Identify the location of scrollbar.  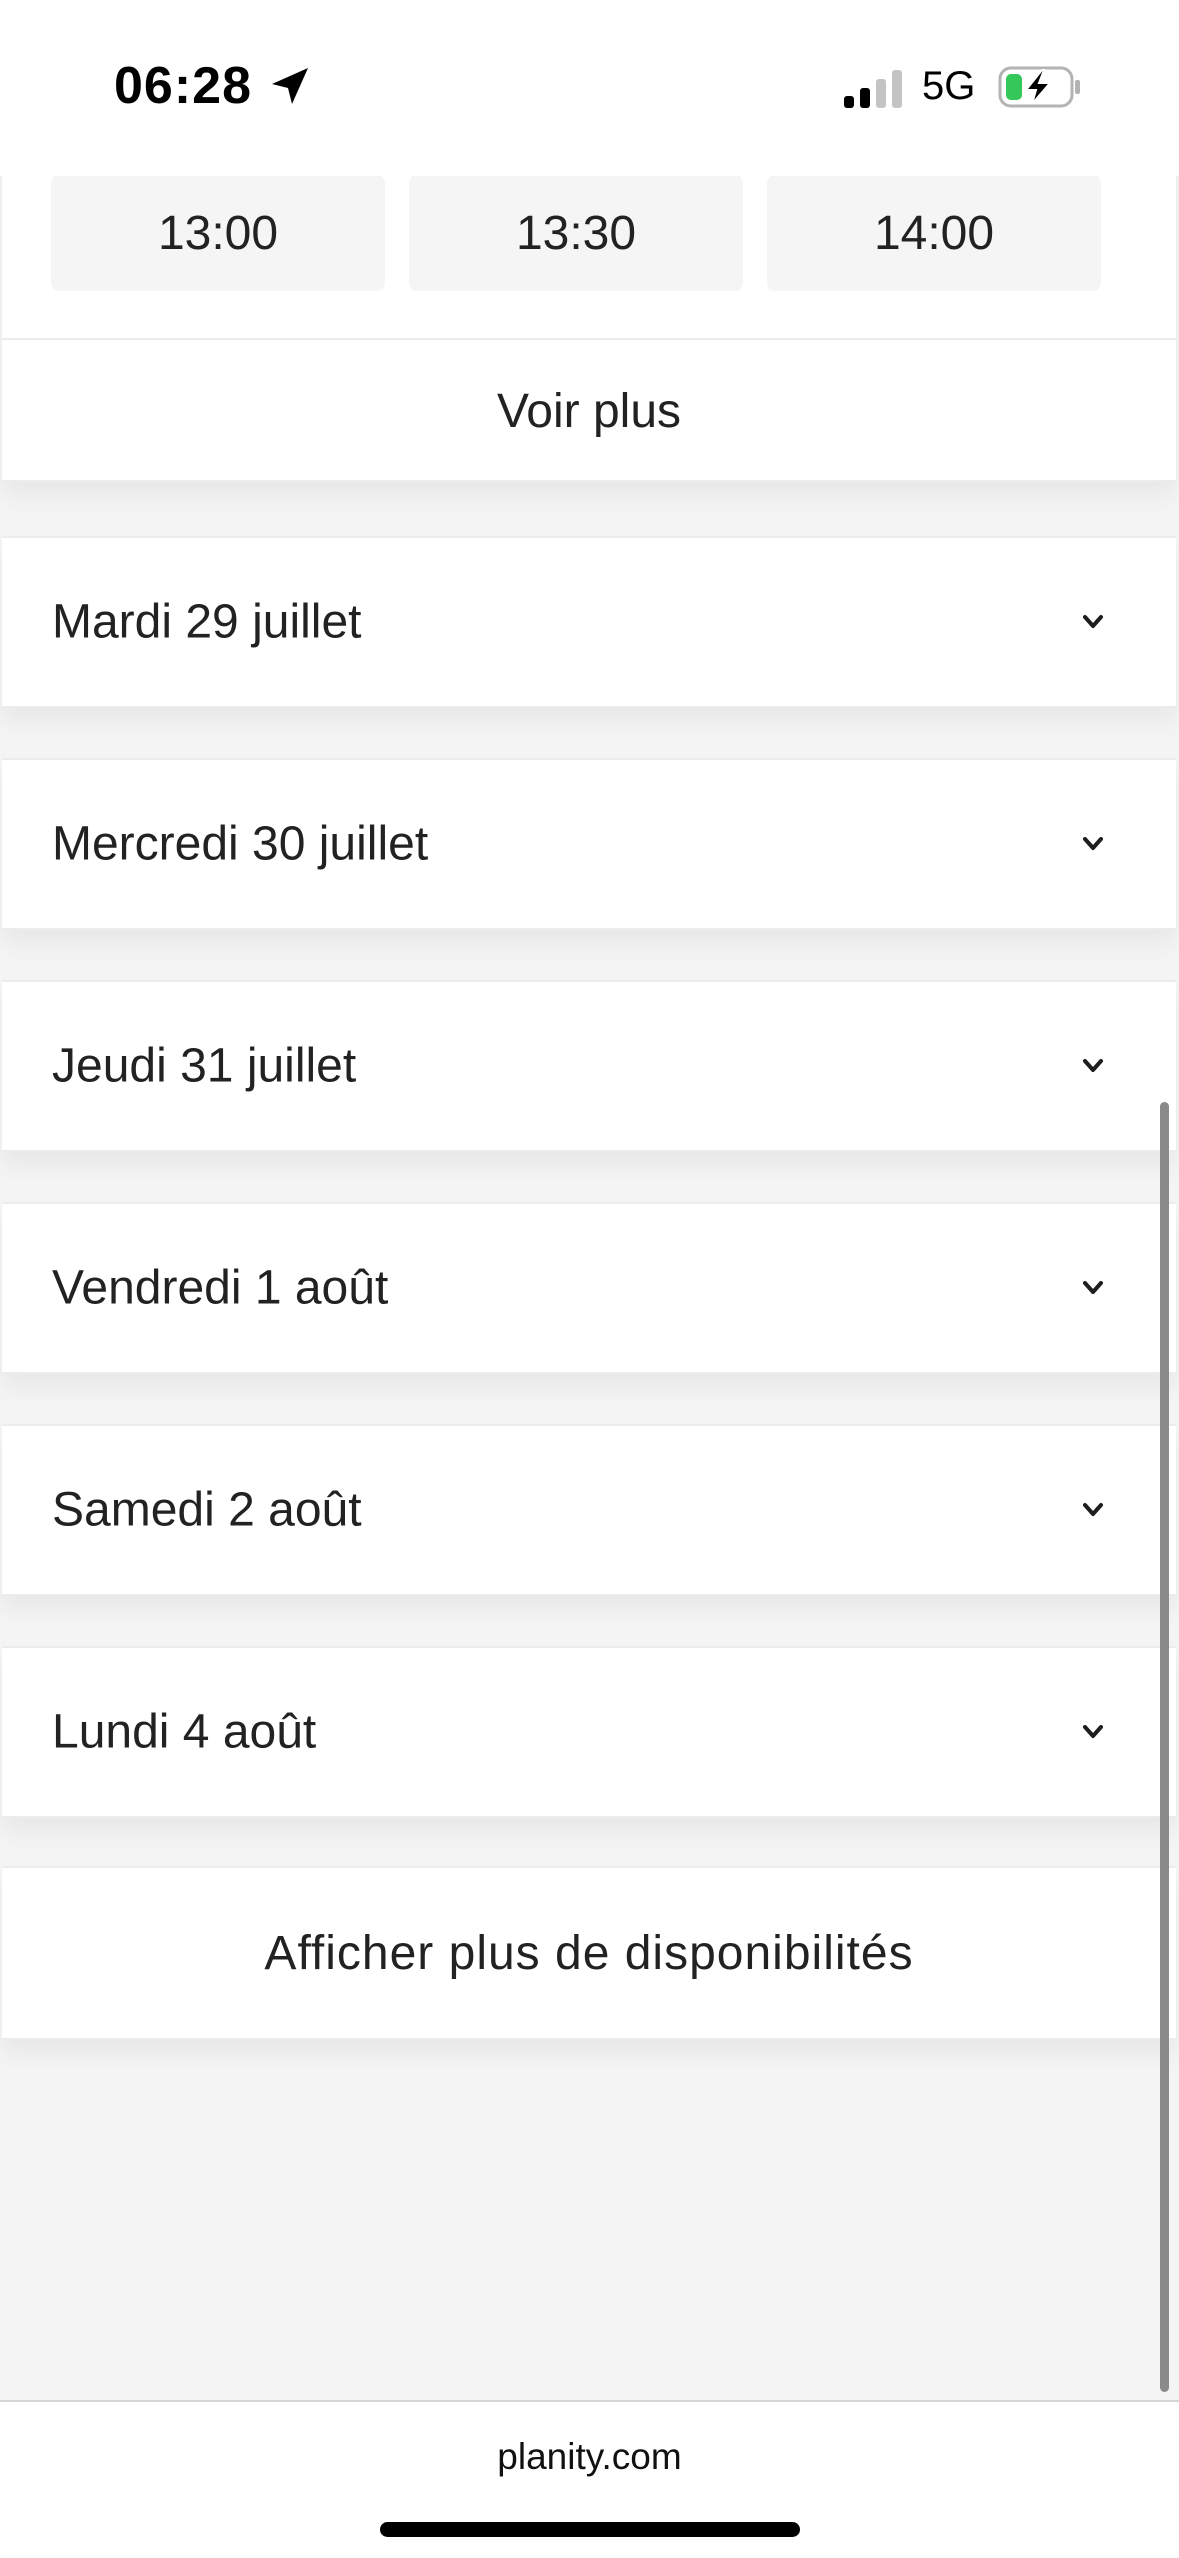
(1164, 1747).